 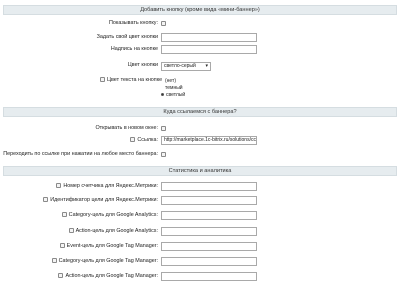 I want to click on stat-label: Category-цель для Google Tag Manager:, so click(x=108, y=261).